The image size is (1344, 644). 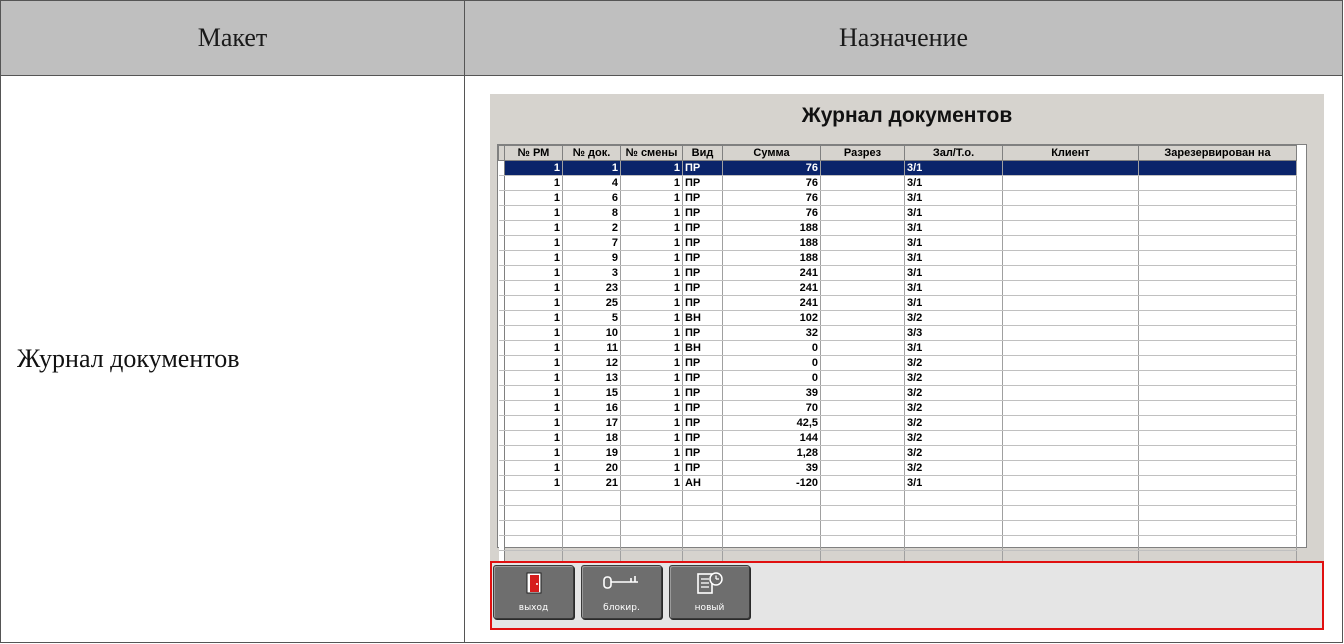 What do you see at coordinates (862, 153) in the screenshot?
I see `column-header: Разрез` at bounding box center [862, 153].